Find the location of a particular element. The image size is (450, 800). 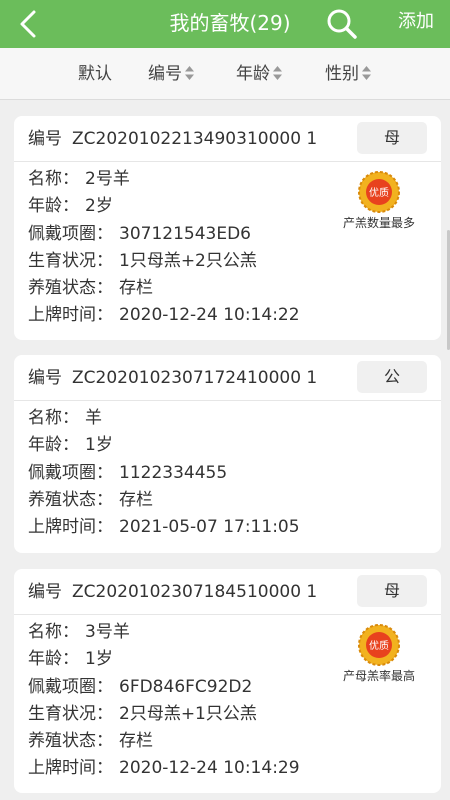

field-value: 2020-12-24 10:14:29 is located at coordinates (209, 768).